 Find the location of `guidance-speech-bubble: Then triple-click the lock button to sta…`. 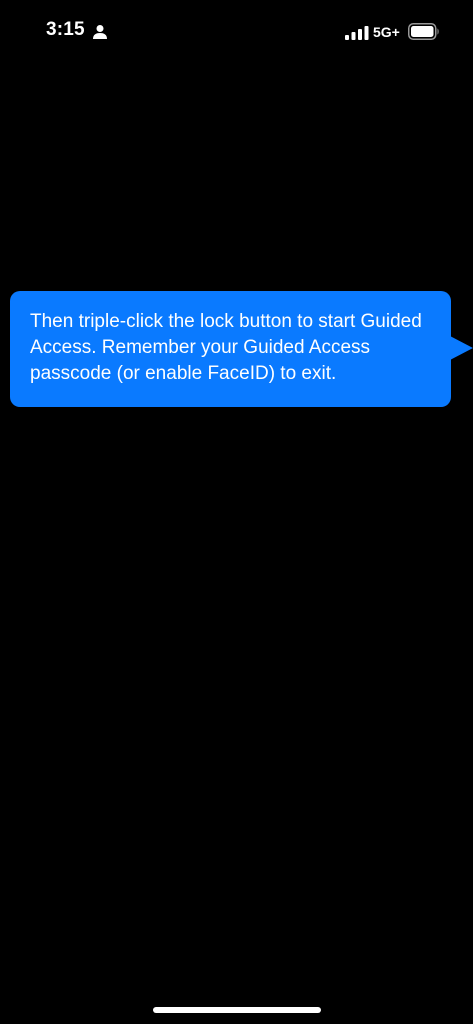

guidance-speech-bubble: Then triple-click the lock button to sta… is located at coordinates (230, 349).